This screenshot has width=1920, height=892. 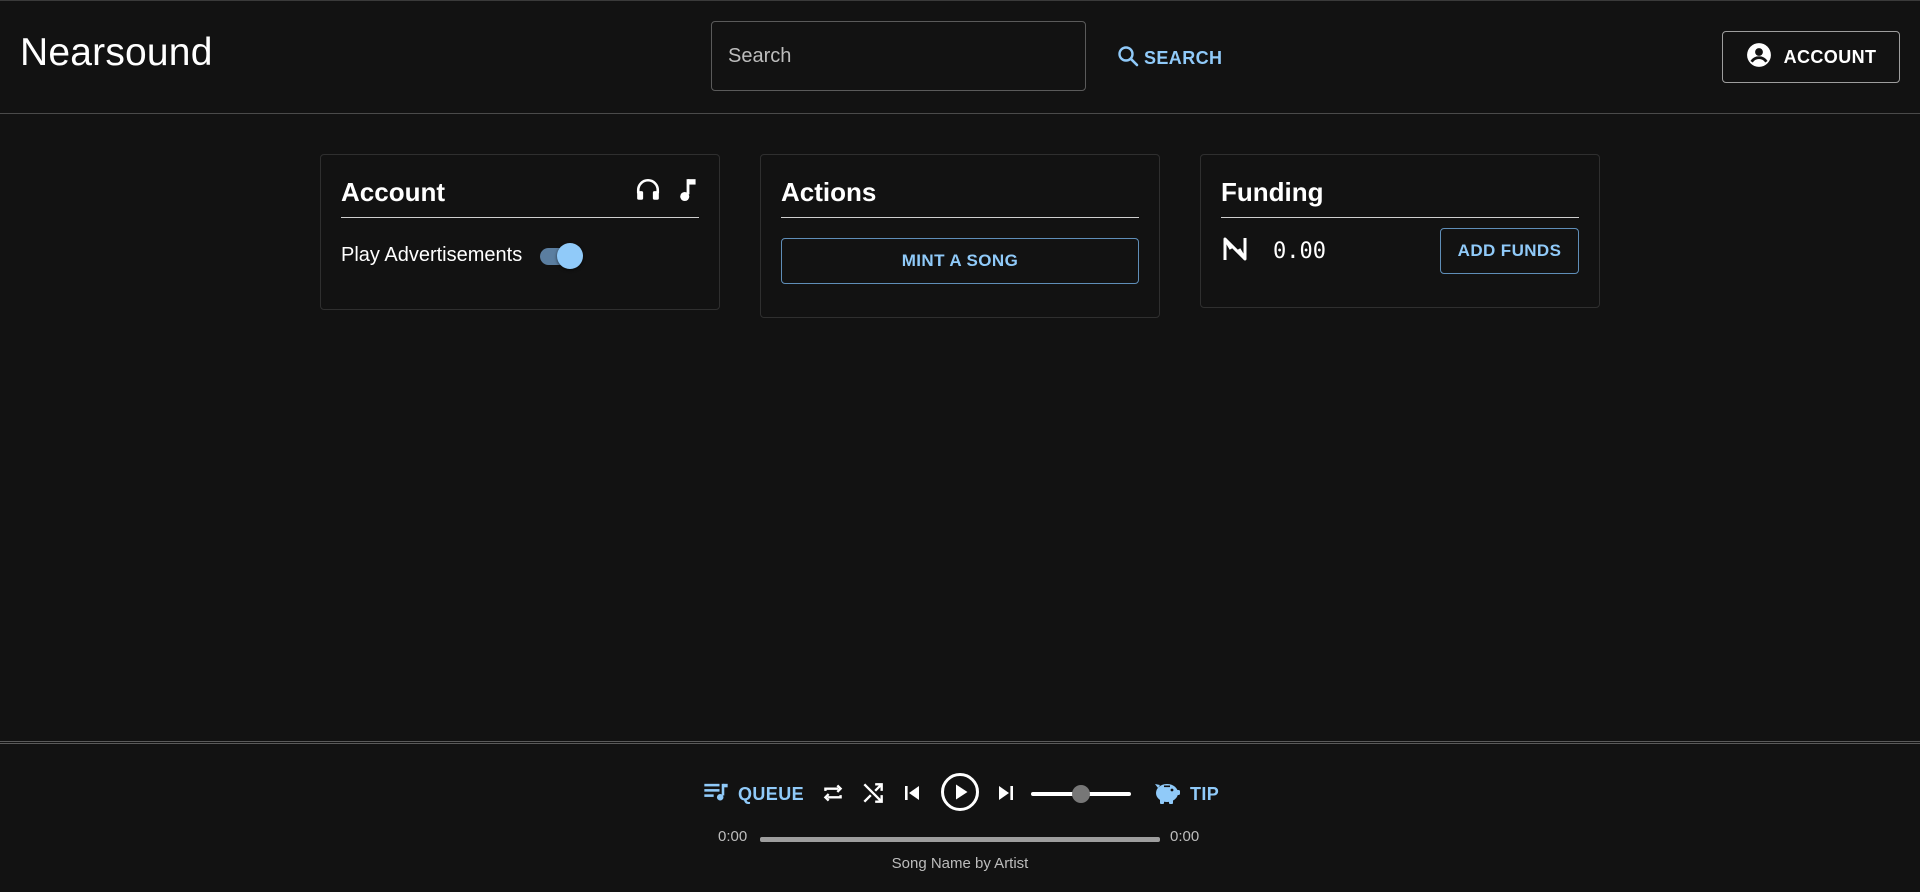 I want to click on play-button, so click(x=960, y=794).